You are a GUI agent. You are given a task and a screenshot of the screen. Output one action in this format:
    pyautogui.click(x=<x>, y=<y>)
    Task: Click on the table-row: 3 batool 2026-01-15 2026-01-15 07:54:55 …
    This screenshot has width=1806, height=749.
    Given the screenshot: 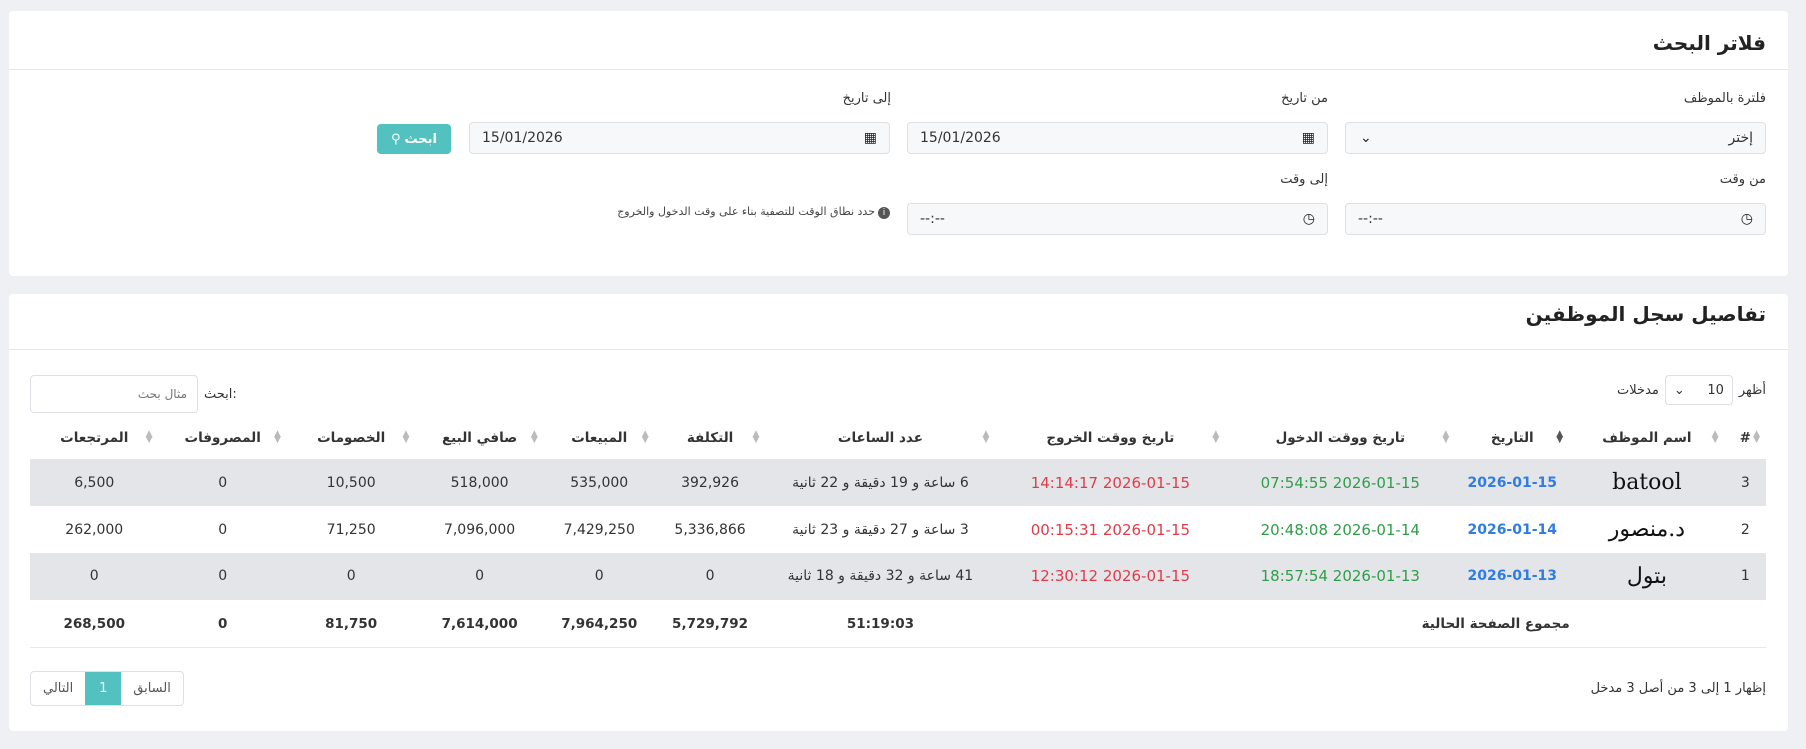 What is the action you would take?
    pyautogui.click(x=898, y=482)
    